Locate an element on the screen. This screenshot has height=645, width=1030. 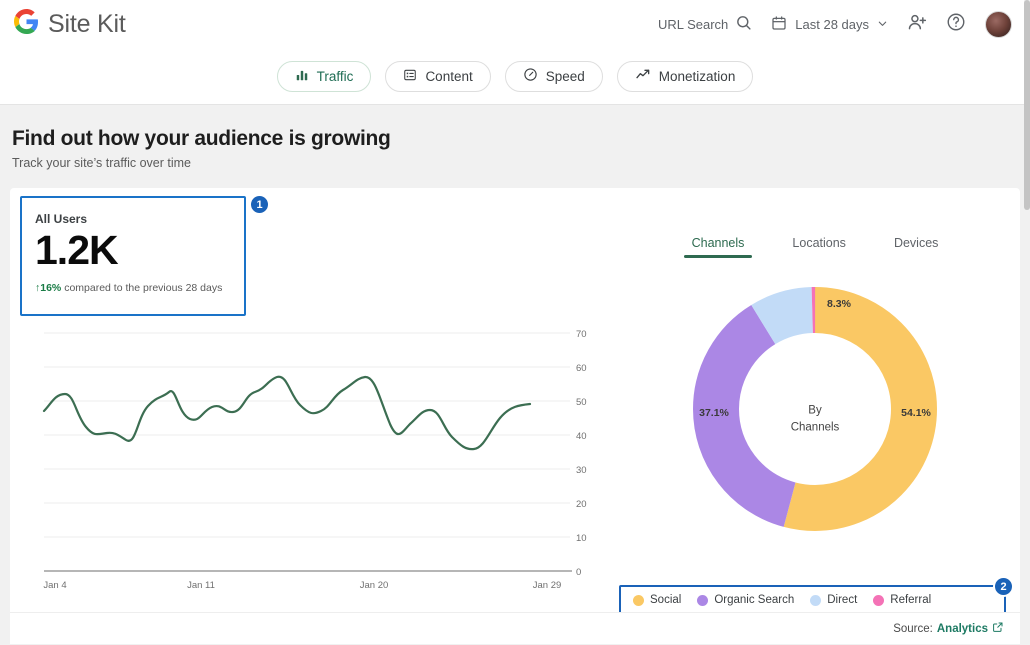
calendar-icon is located at coordinates (779, 24).